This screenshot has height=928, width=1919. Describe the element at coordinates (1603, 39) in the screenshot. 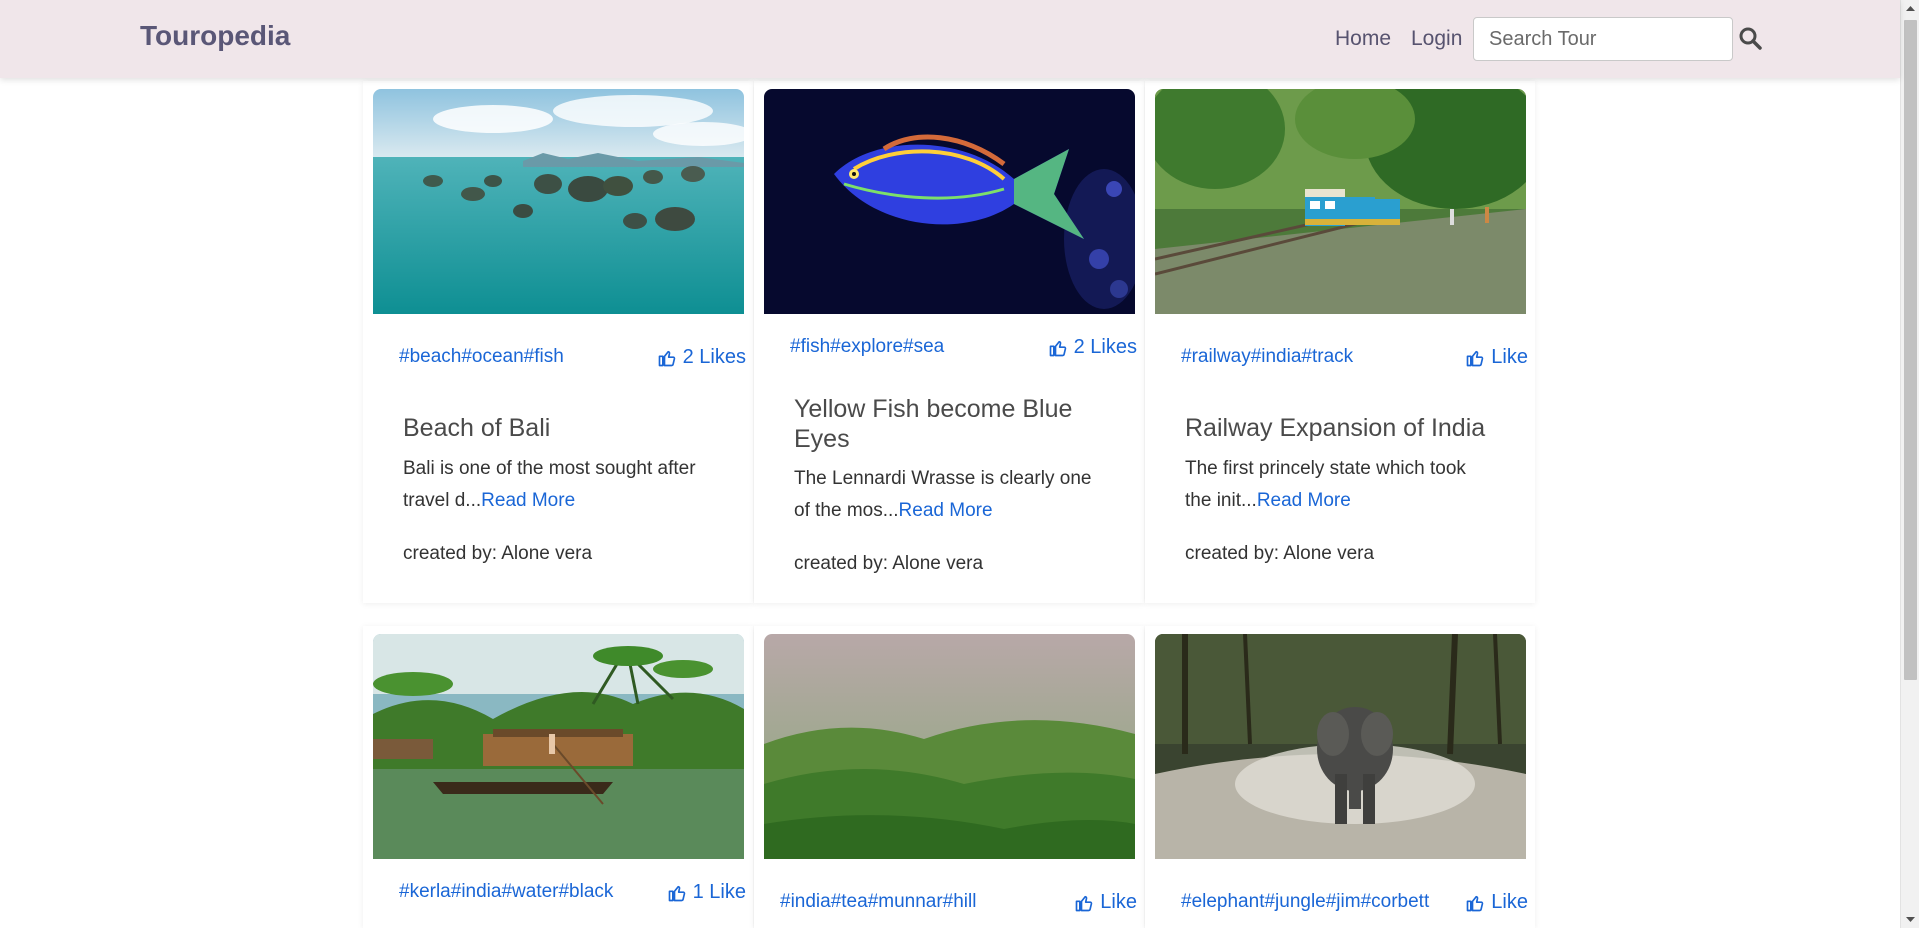

I see `search-input` at that location.